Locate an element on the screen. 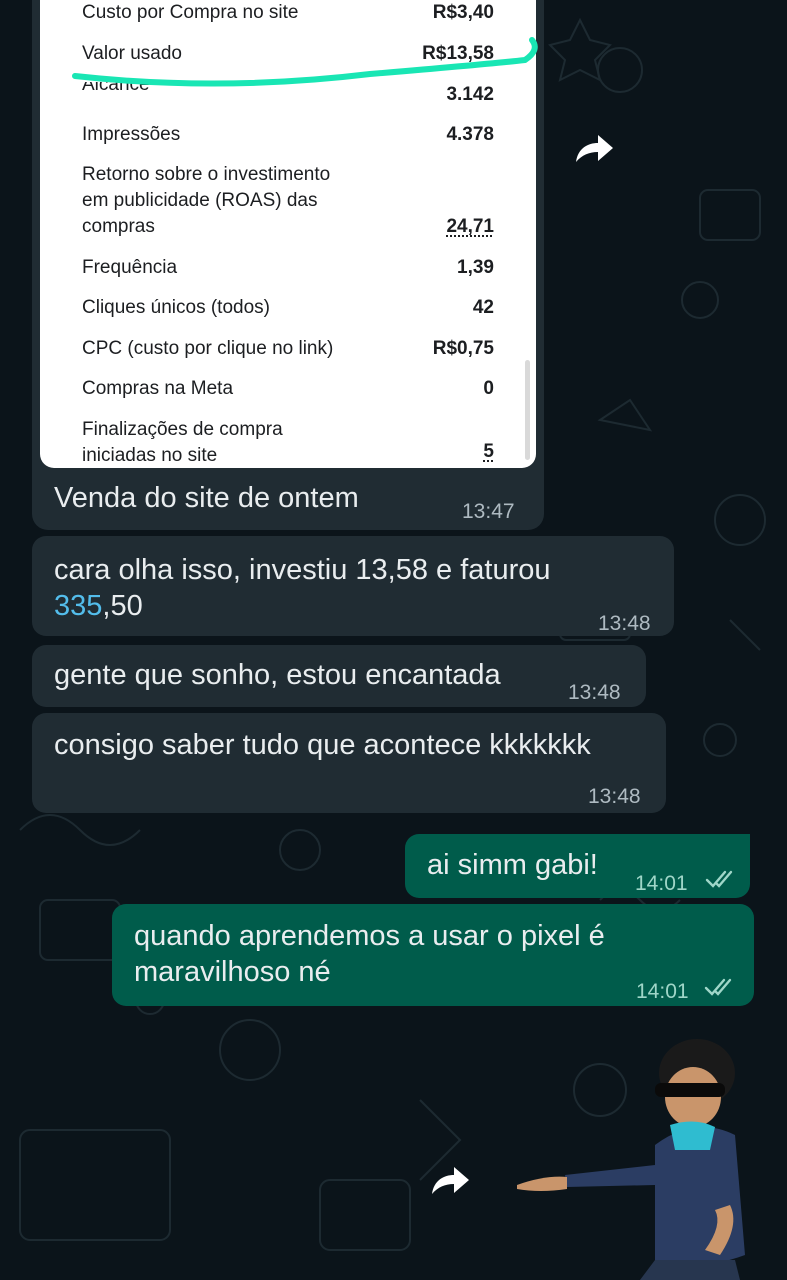  message-caption: Venda do site de ontem is located at coordinates (206, 498).